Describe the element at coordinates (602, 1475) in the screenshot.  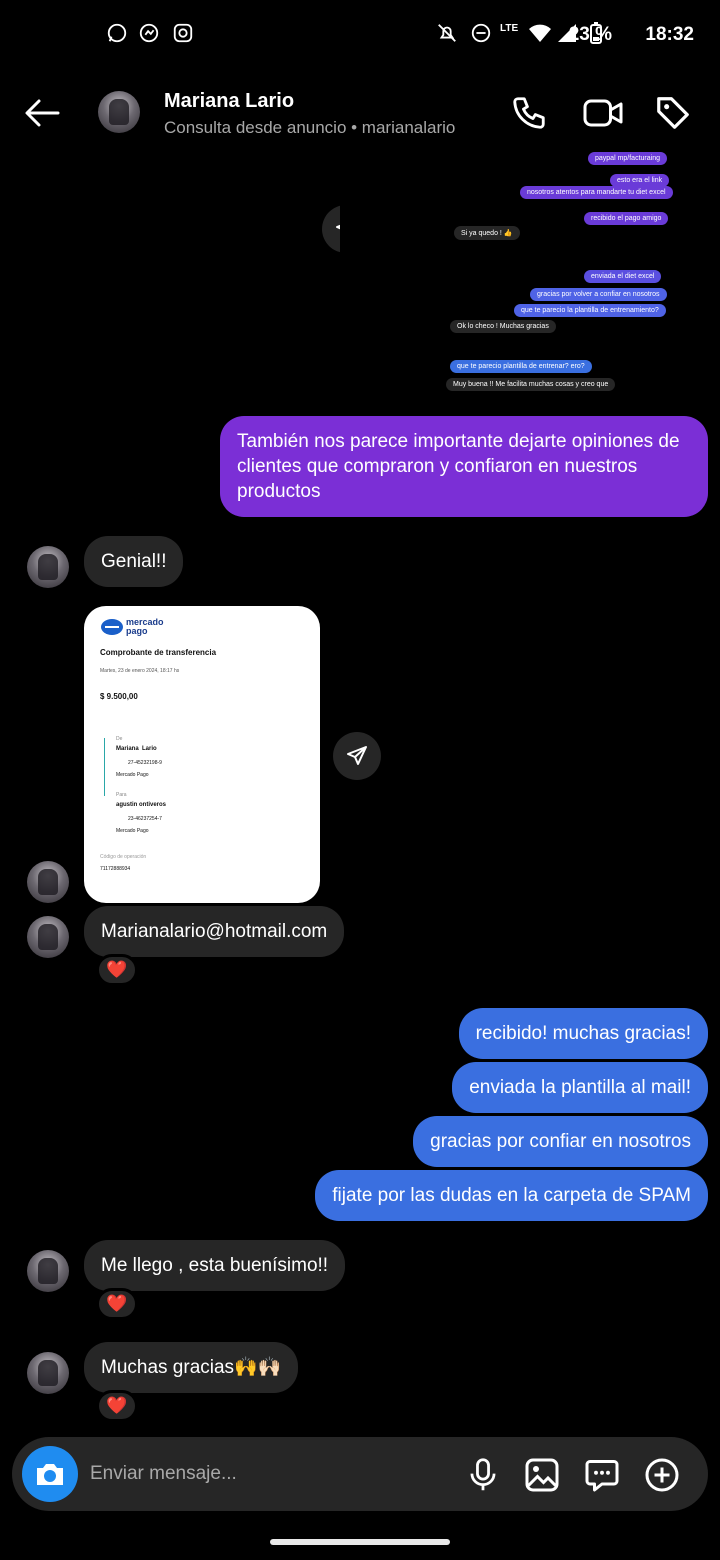
I see `sticker-icon` at that location.